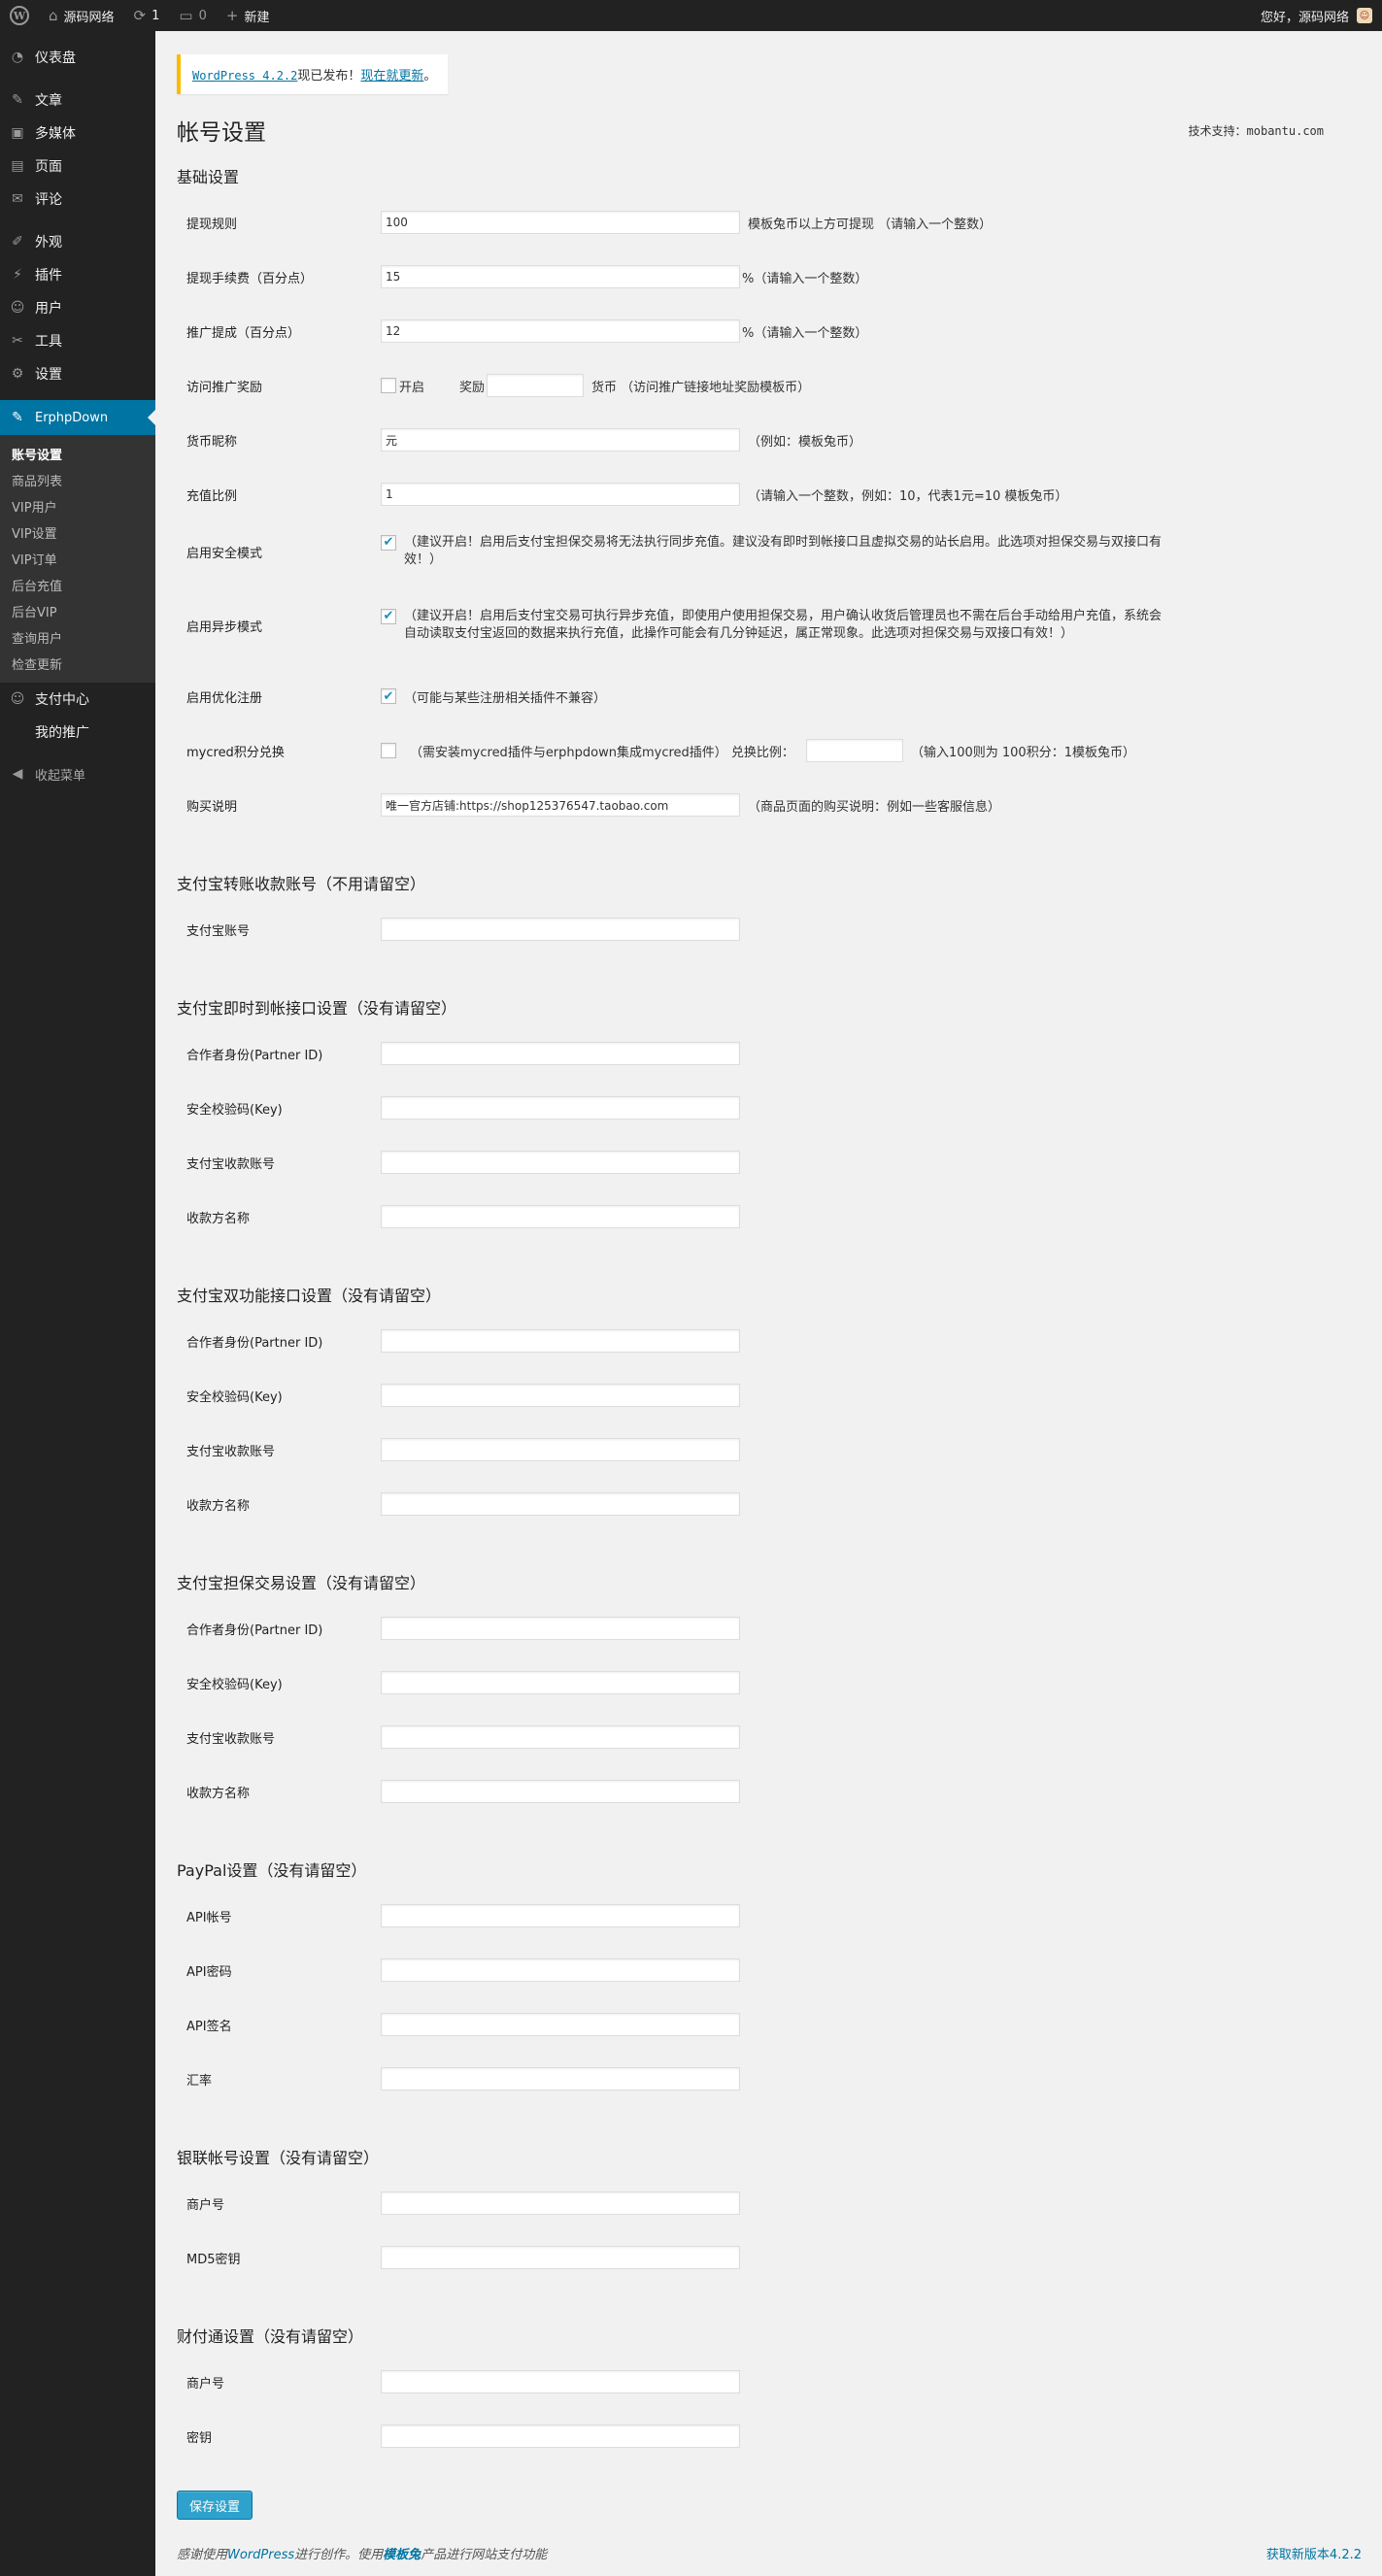 This screenshot has height=2576, width=1382. Describe the element at coordinates (77, 732) in the screenshot. I see `sidebar-item-my-promotion: 我的推广` at that location.